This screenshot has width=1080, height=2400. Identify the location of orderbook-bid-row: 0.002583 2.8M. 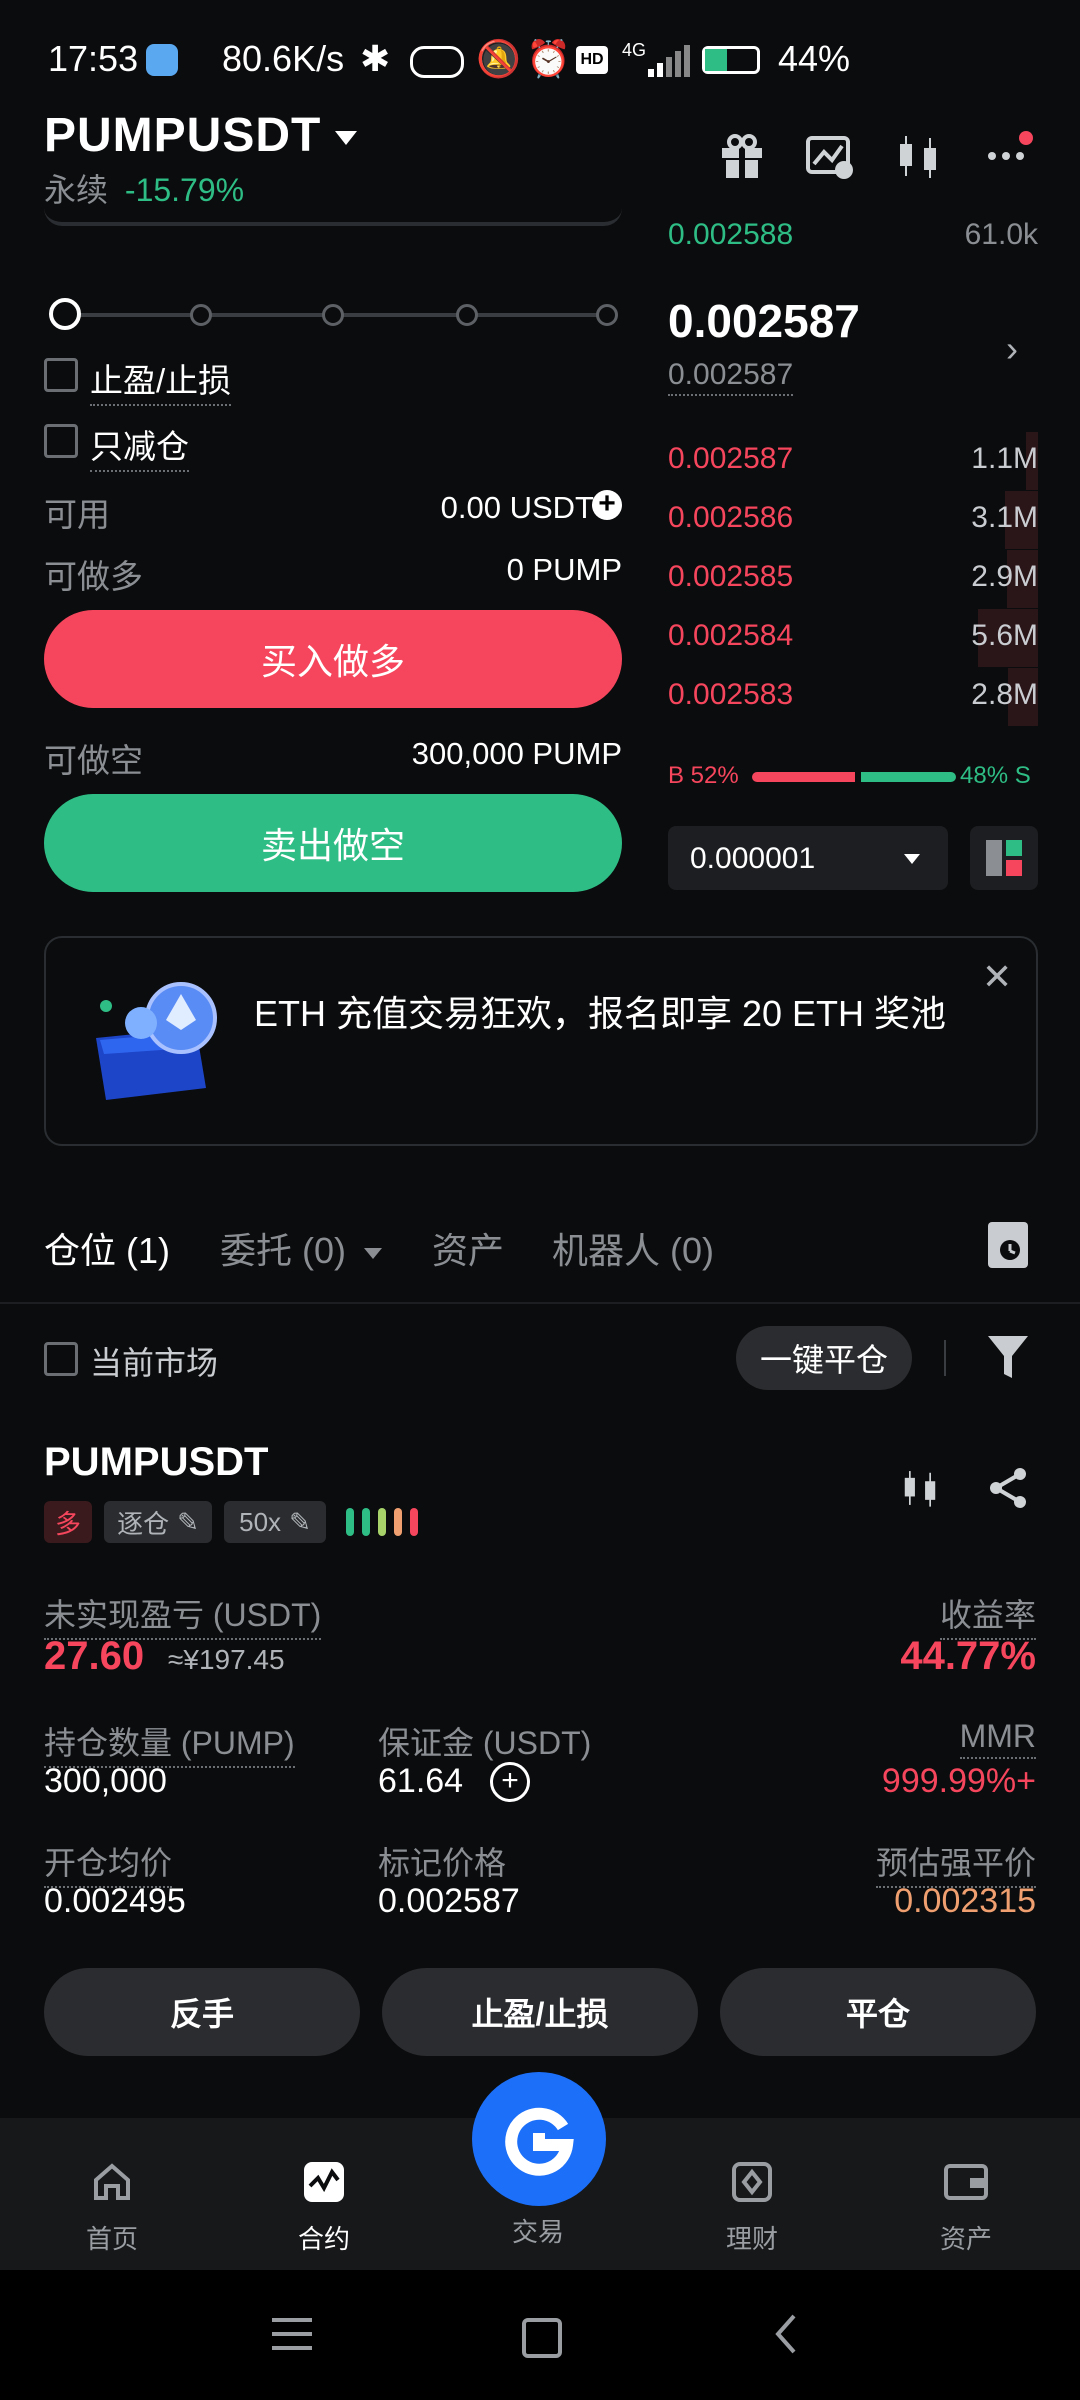
(853, 697).